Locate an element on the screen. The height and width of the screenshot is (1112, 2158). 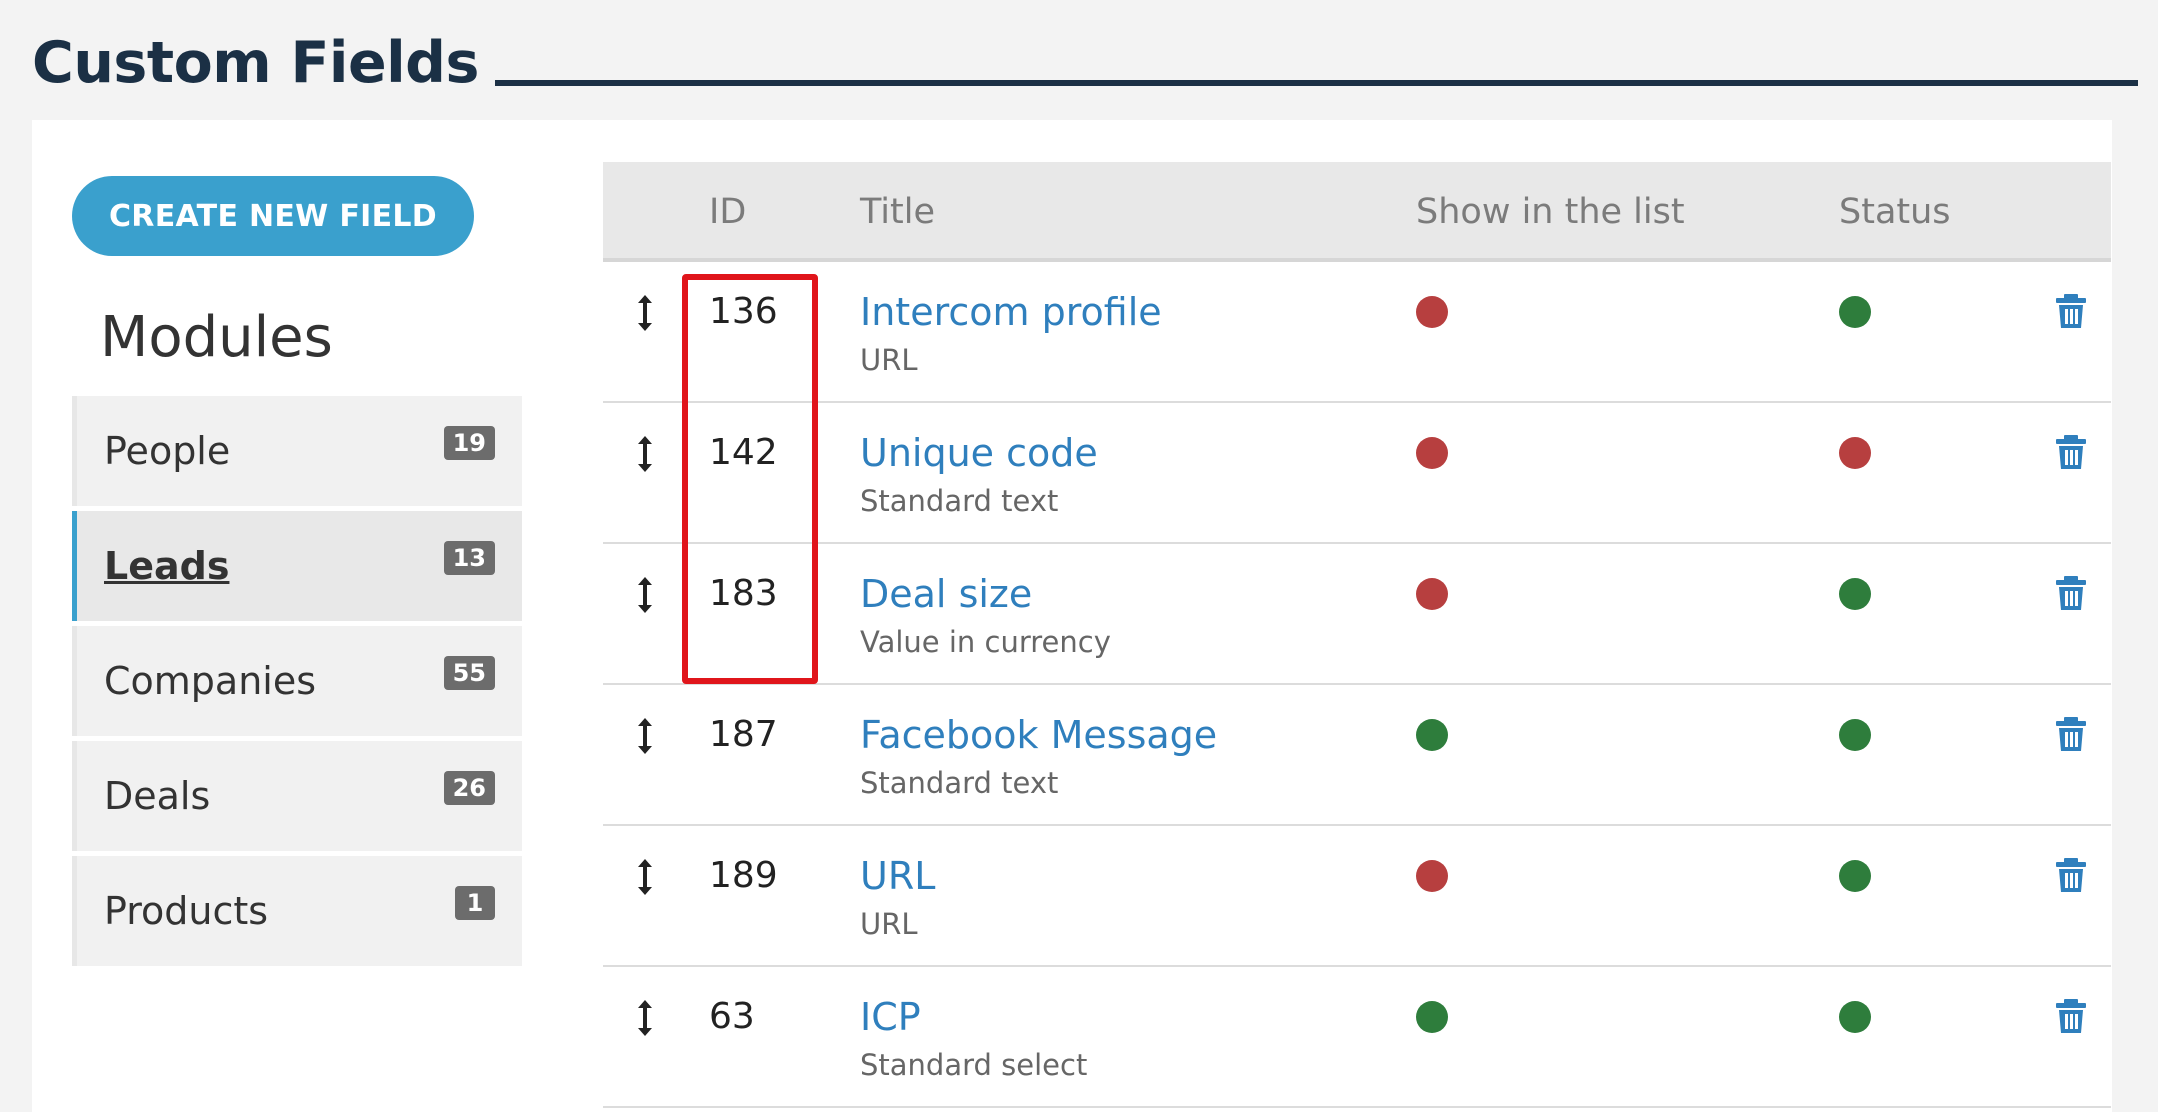
field-id: 189 is located at coordinates (743, 875).